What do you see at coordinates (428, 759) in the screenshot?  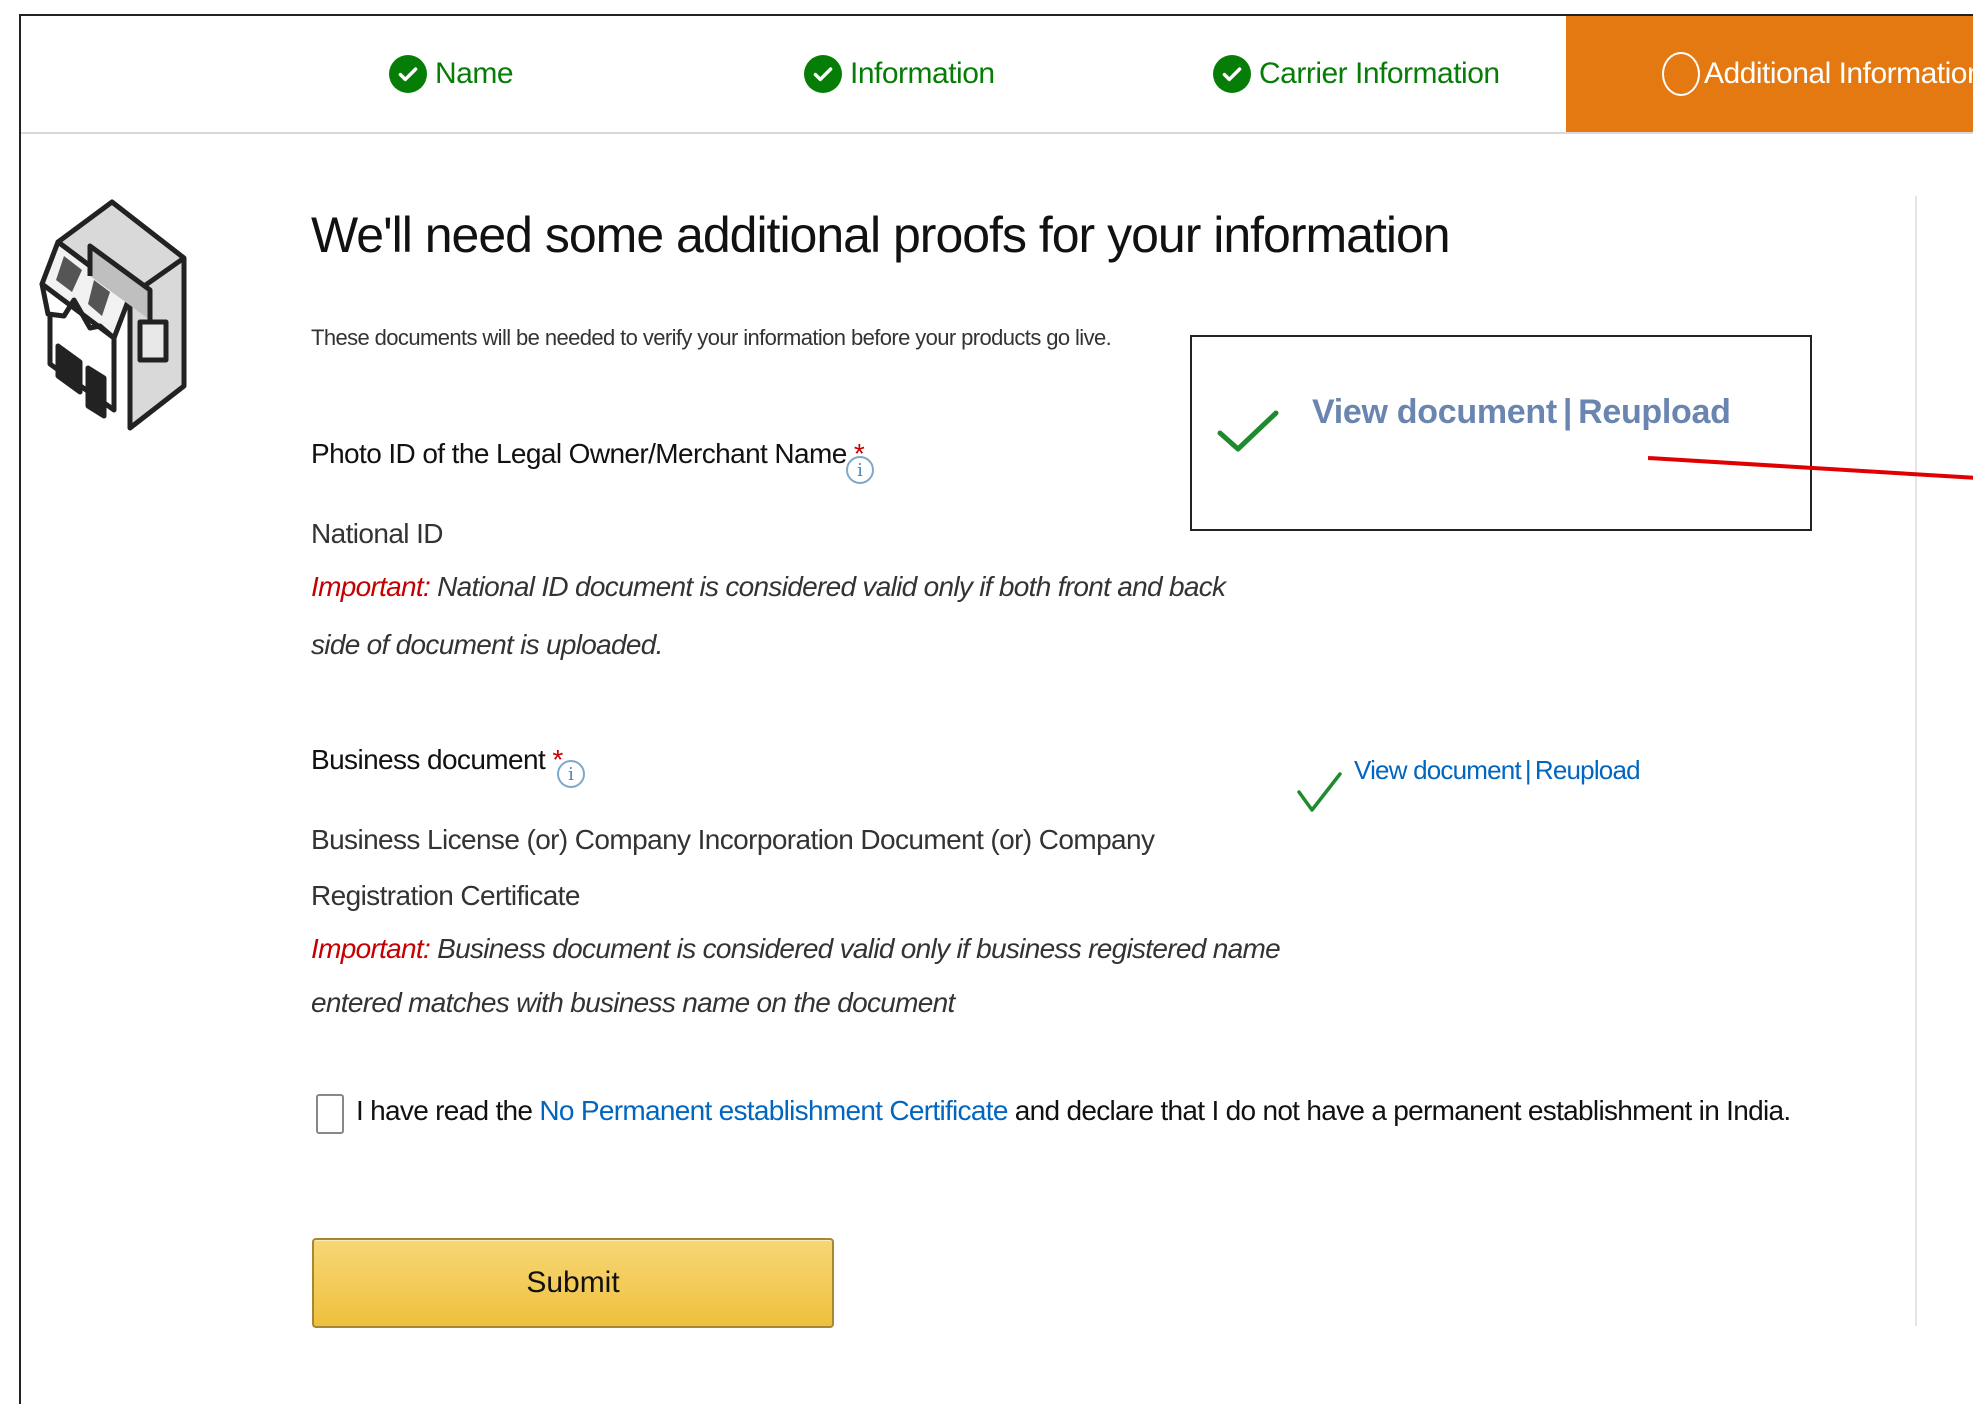 I see `business-doc-label-text: Business document` at bounding box center [428, 759].